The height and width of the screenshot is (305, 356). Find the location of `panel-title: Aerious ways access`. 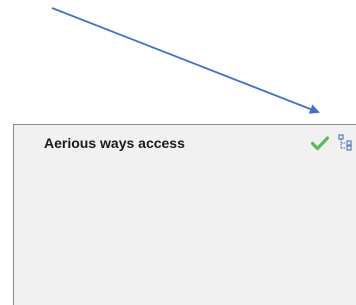

panel-title: Aerious ways access is located at coordinates (114, 143).